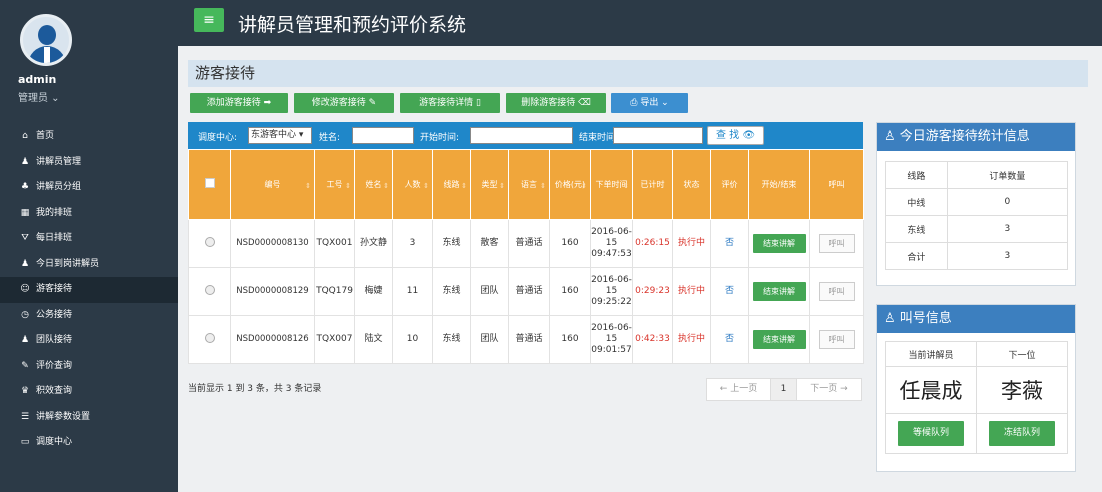 This screenshot has width=1102, height=492. Describe the element at coordinates (272, 184) in the screenshot. I see `column-header: 编号 ⇕` at that location.